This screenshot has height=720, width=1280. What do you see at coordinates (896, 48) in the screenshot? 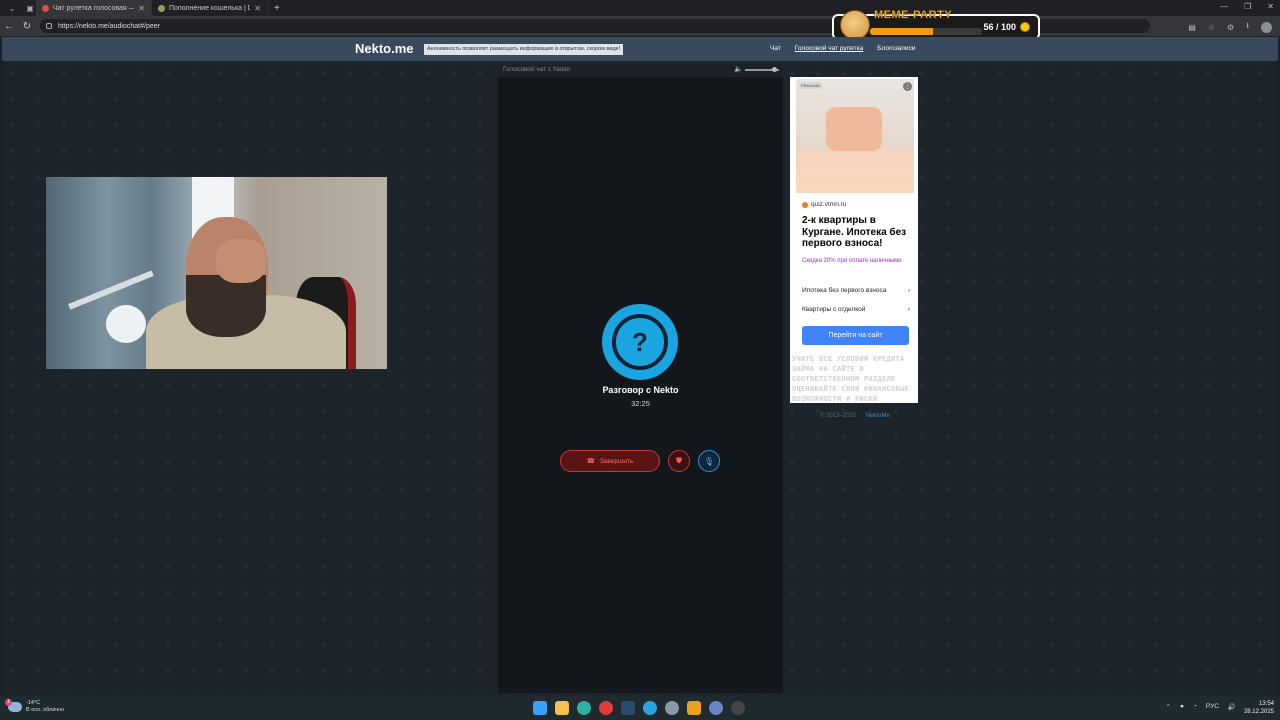
I see `menu-item-blog: Блогозаписи` at bounding box center [896, 48].